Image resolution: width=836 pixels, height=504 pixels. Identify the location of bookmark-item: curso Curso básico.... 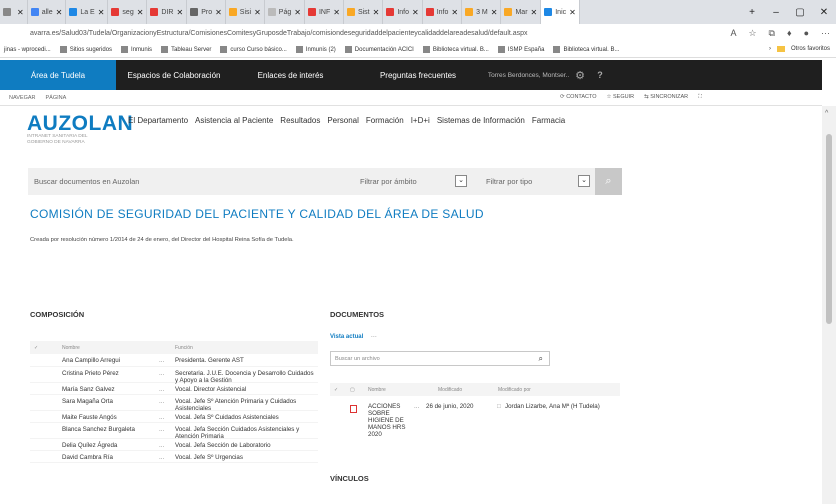
(253, 49).